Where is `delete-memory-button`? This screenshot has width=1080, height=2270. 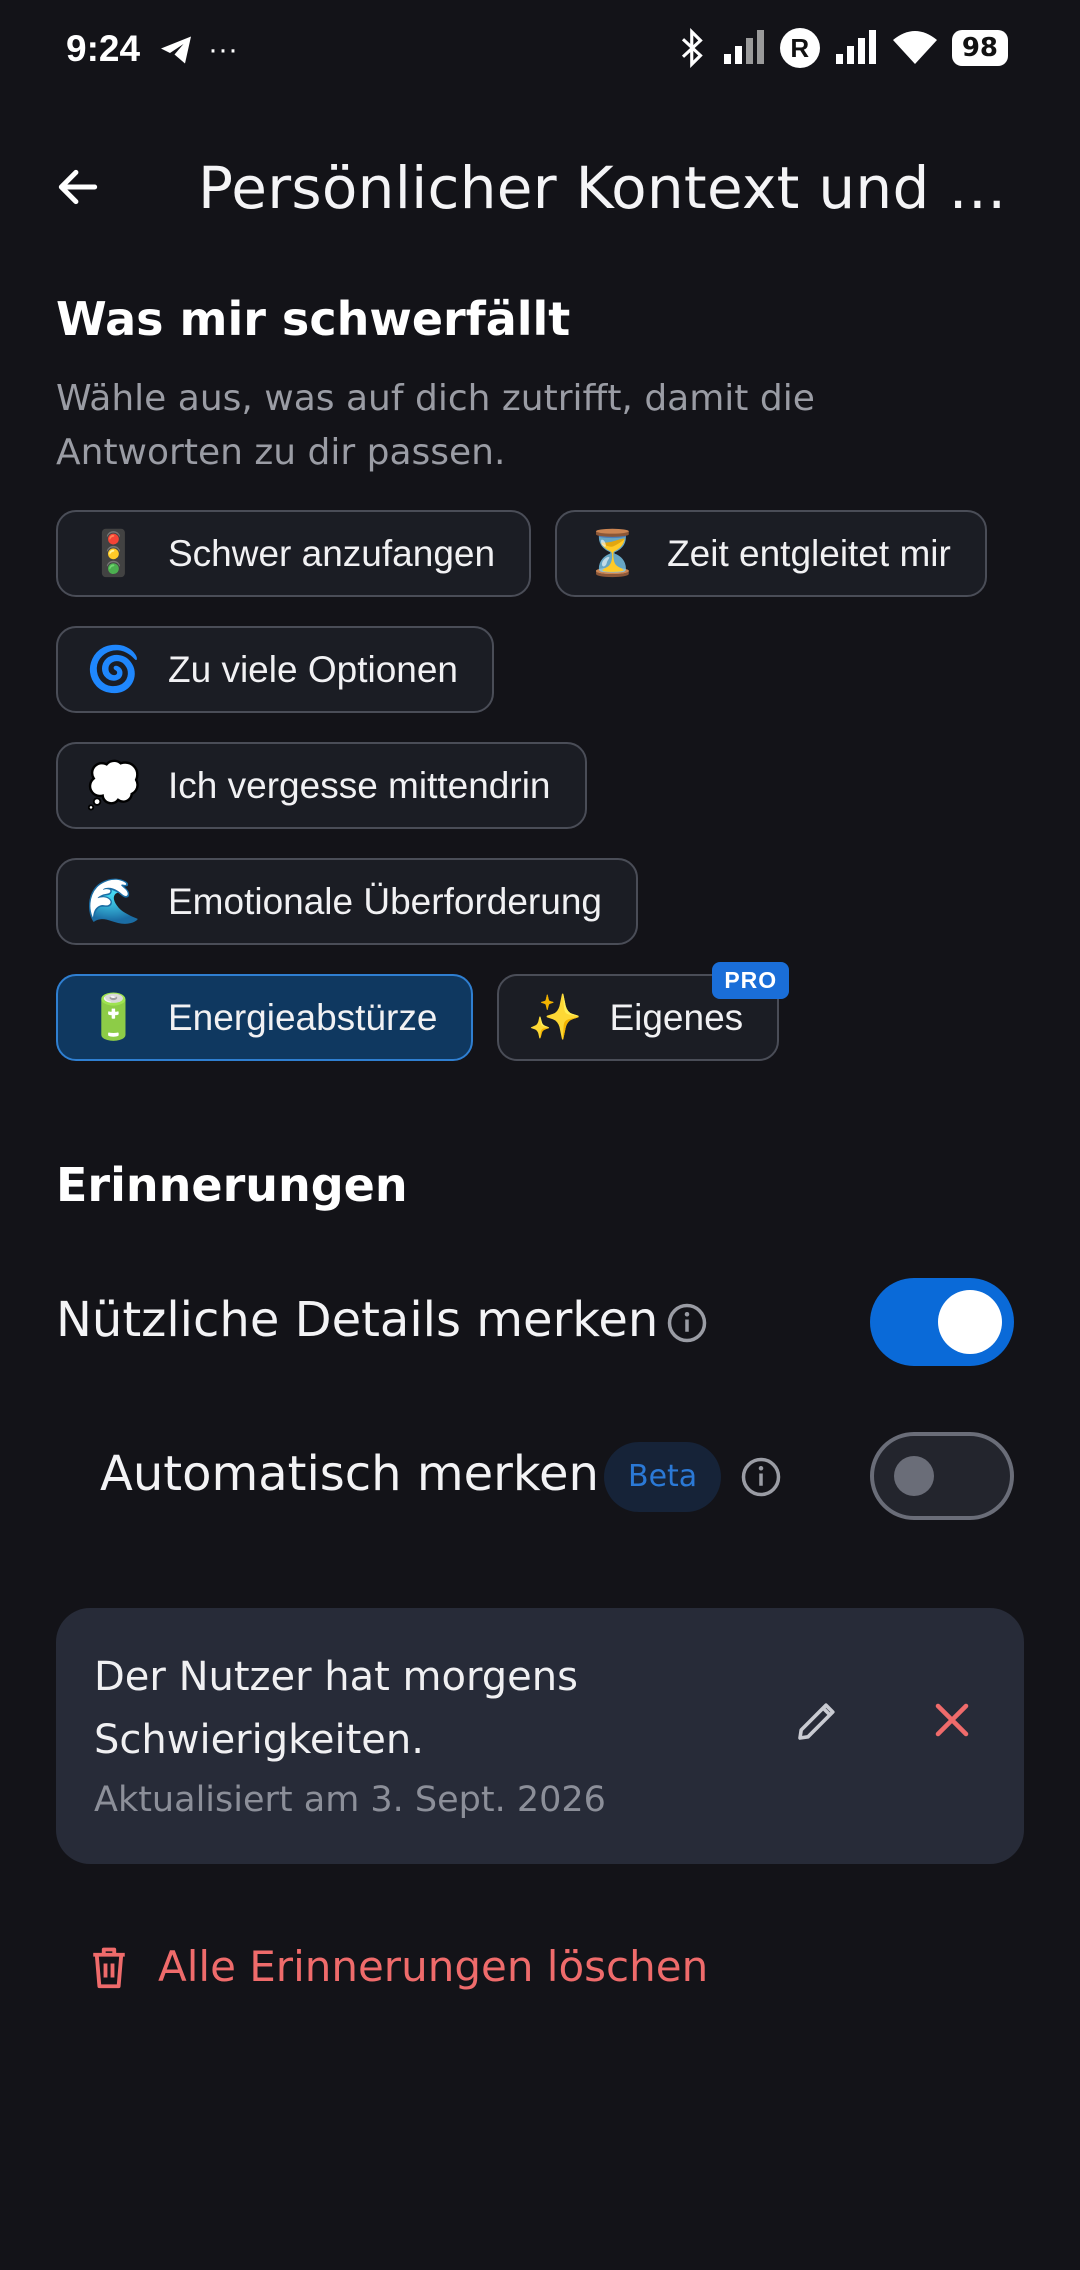 delete-memory-button is located at coordinates (952, 1720).